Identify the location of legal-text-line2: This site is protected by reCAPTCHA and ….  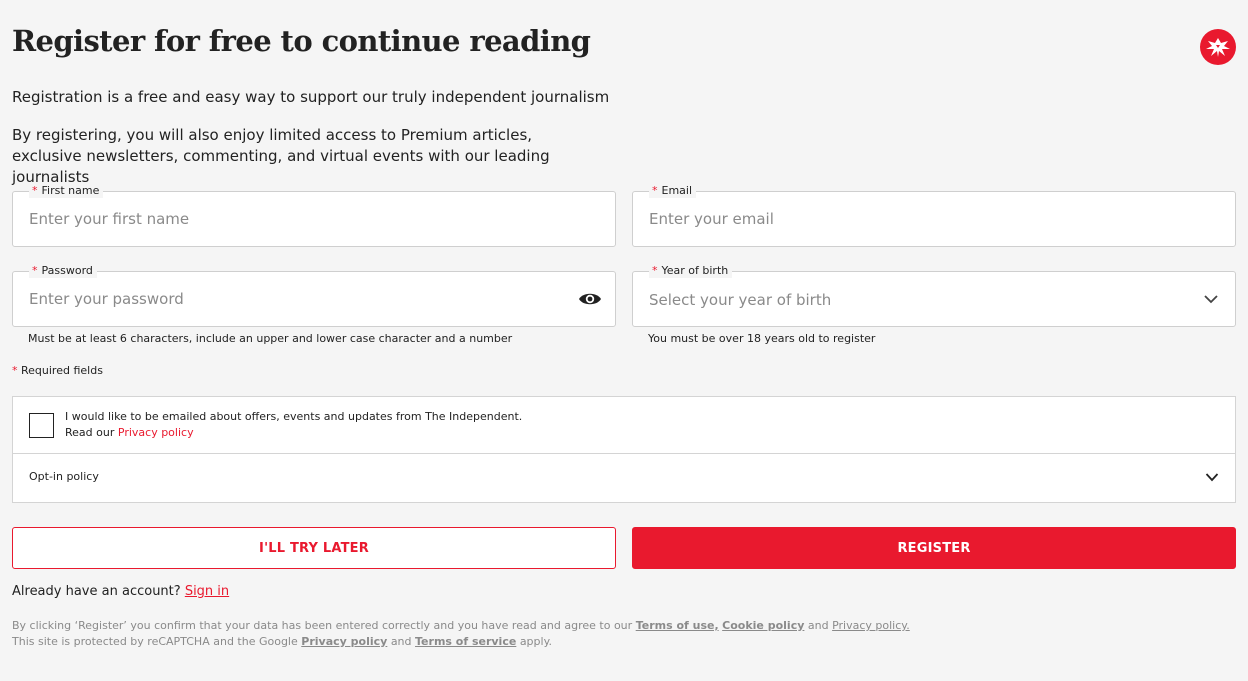
(282, 641).